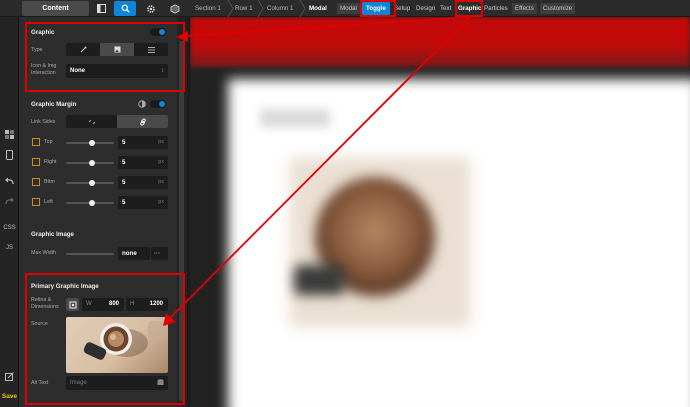  I want to click on gear-icon, so click(150, 8).